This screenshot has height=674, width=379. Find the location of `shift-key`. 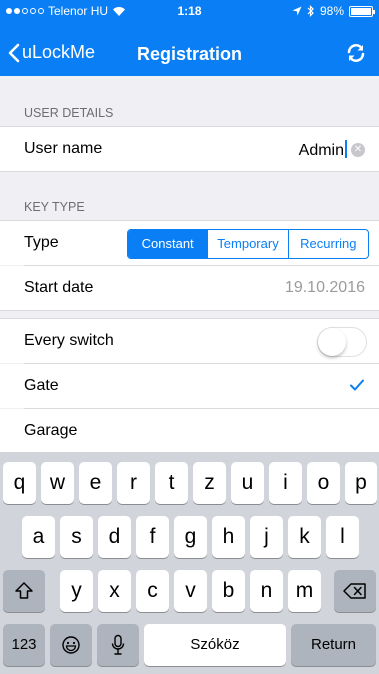

shift-key is located at coordinates (24, 591).